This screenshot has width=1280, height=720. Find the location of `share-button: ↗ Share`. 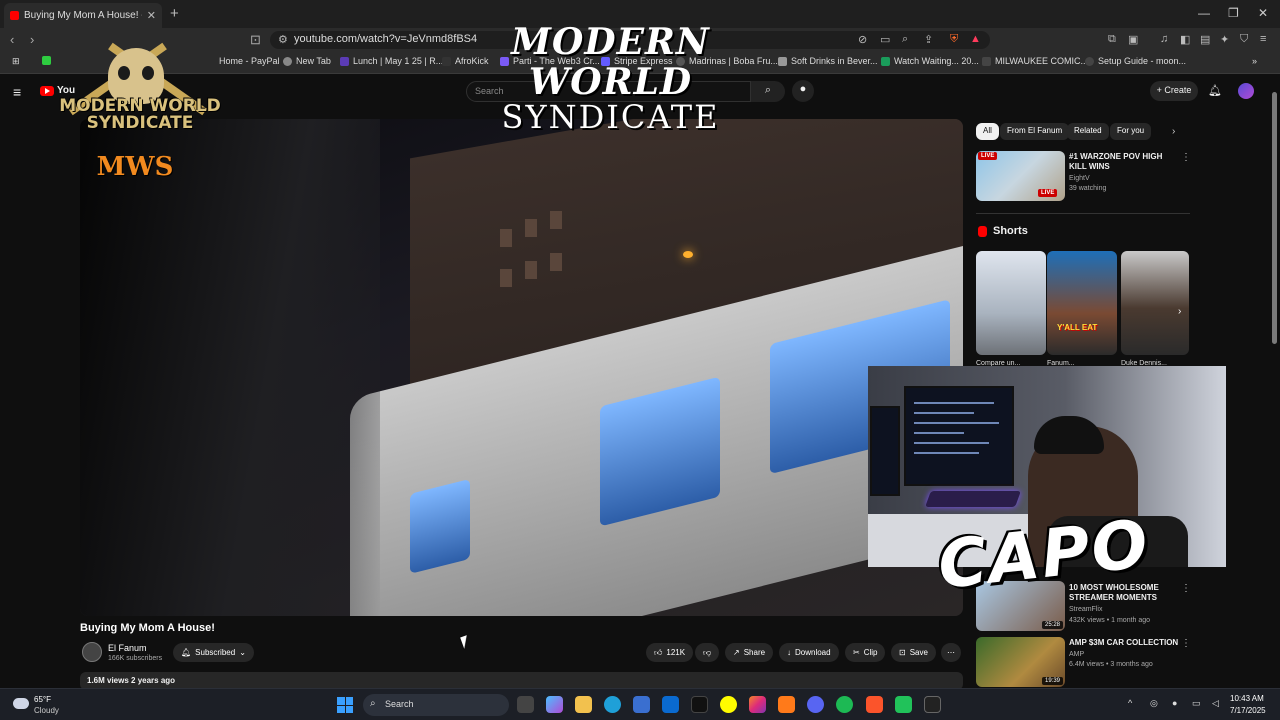

share-button: ↗ Share is located at coordinates (749, 652).